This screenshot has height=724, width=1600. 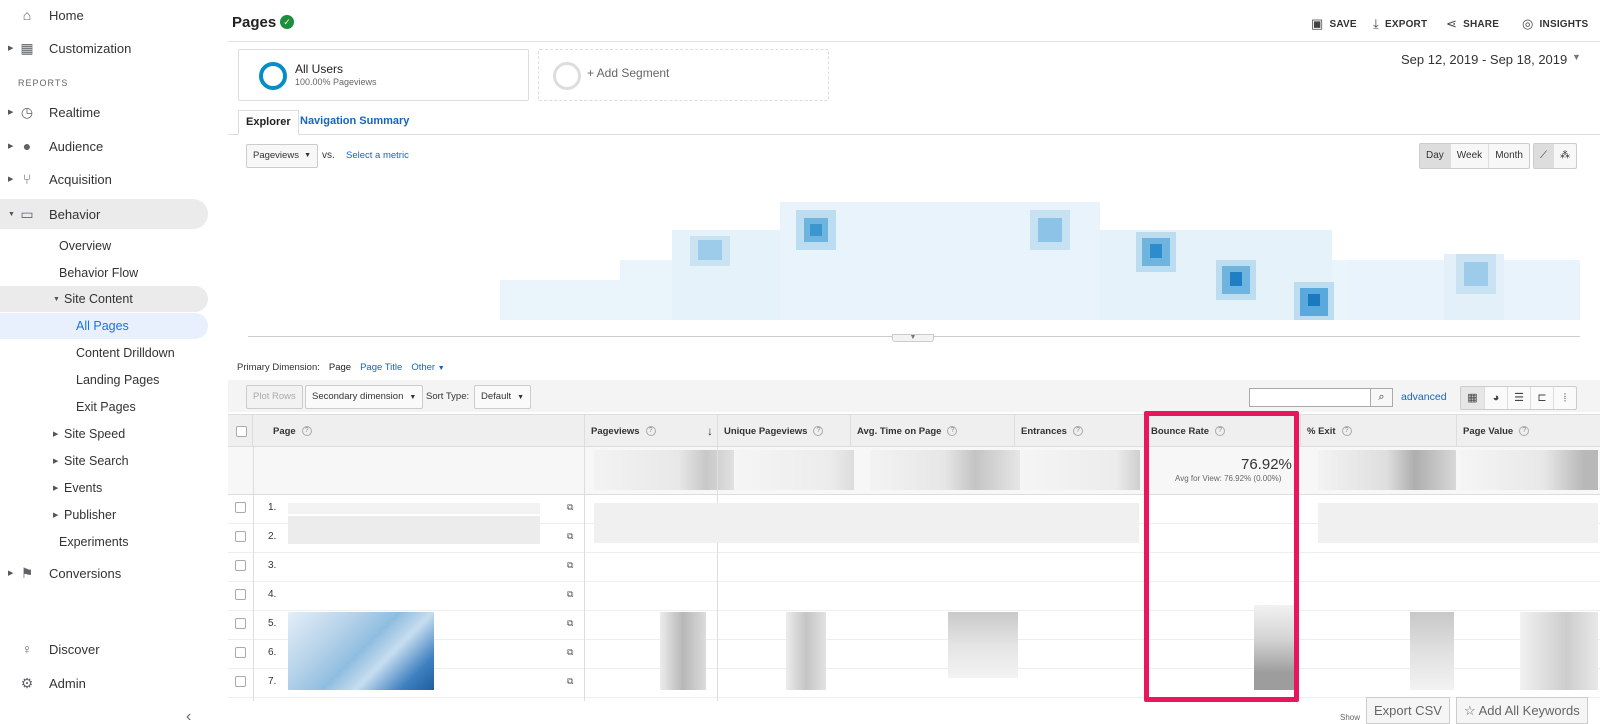 I want to click on line-chart-icon: ⟋, so click(x=1543, y=156).